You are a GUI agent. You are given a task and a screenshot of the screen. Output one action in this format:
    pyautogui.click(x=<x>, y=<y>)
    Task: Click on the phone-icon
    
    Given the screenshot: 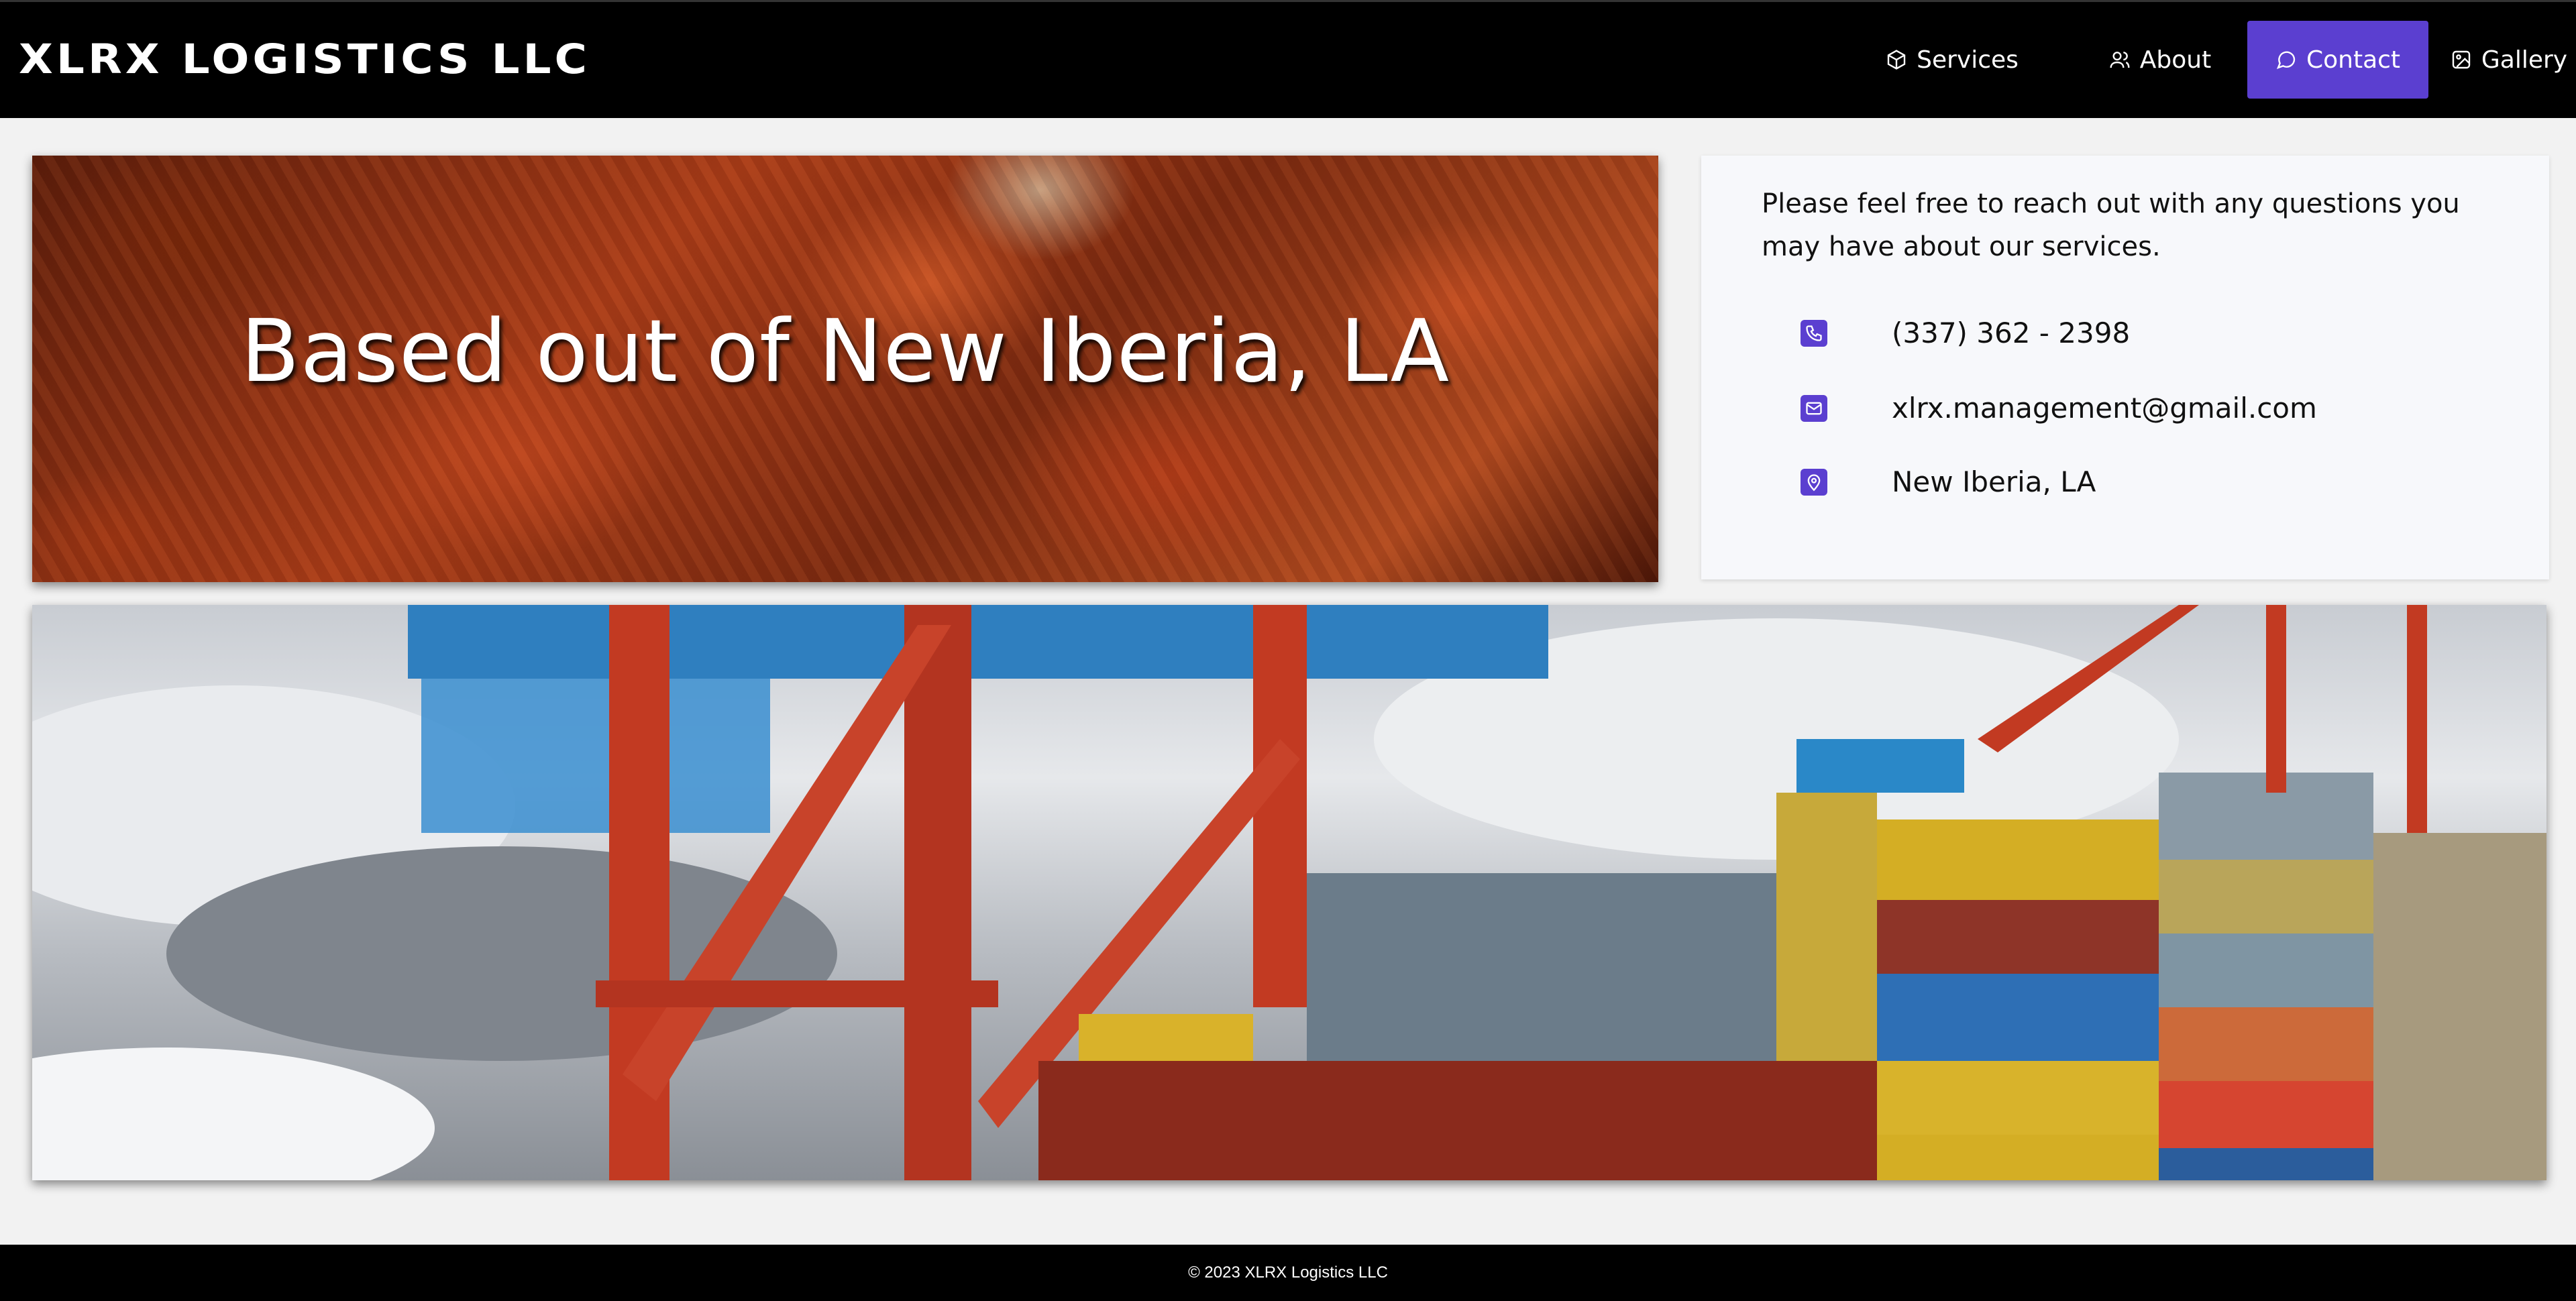 What is the action you would take?
    pyautogui.click(x=1814, y=333)
    